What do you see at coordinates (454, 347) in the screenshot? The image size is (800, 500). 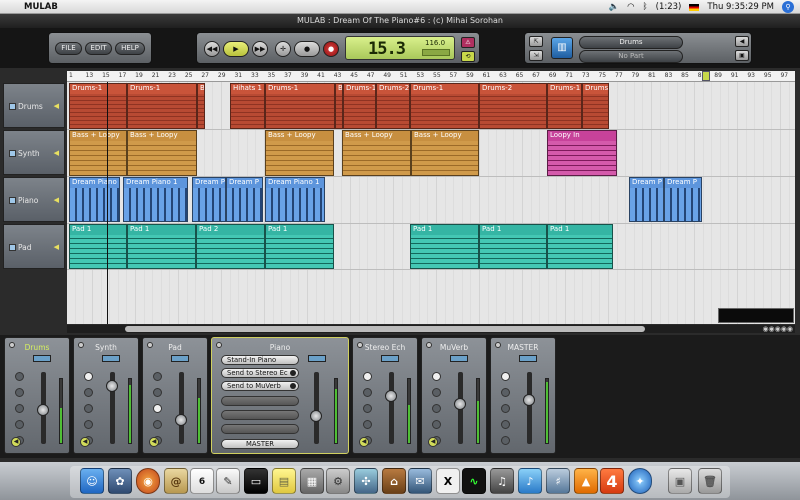 I see `strip-name: MuVerb` at bounding box center [454, 347].